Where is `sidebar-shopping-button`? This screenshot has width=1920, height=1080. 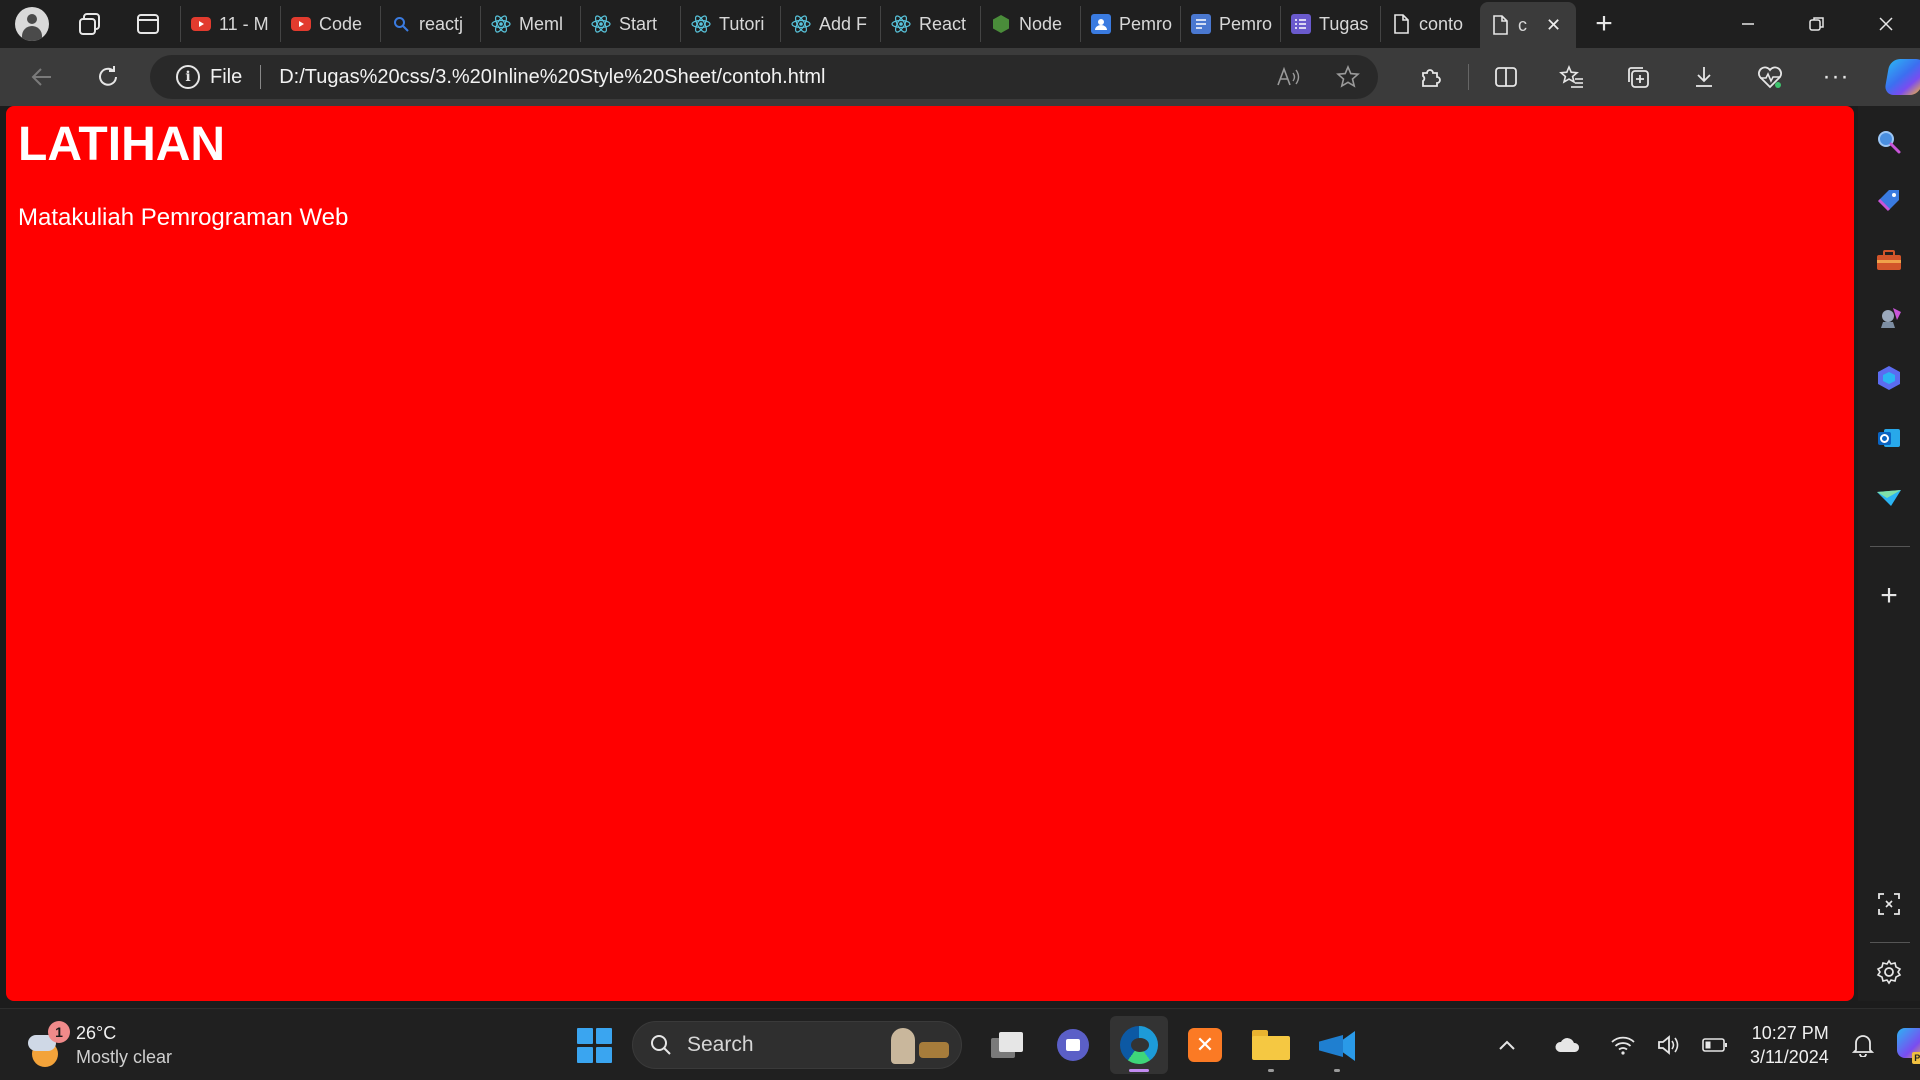
sidebar-shopping-button is located at coordinates (1889, 200).